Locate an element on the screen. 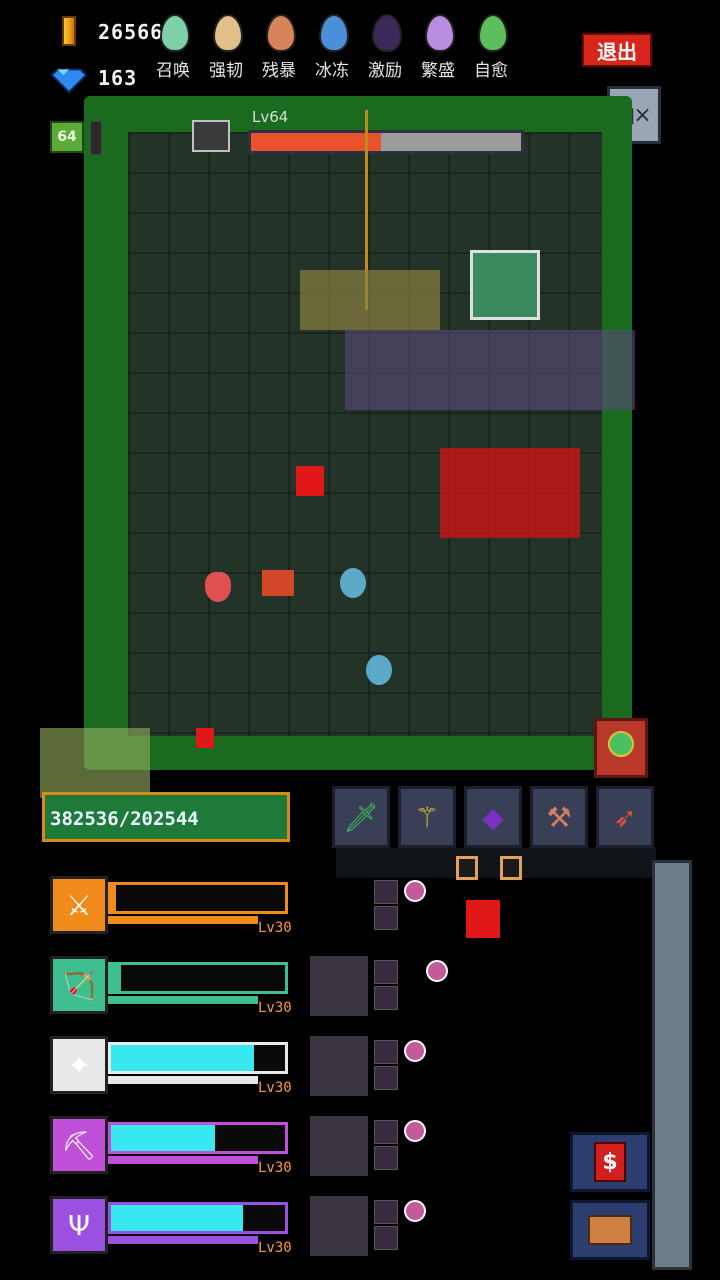  hero-portrait: 🏹 is located at coordinates (79, 985).